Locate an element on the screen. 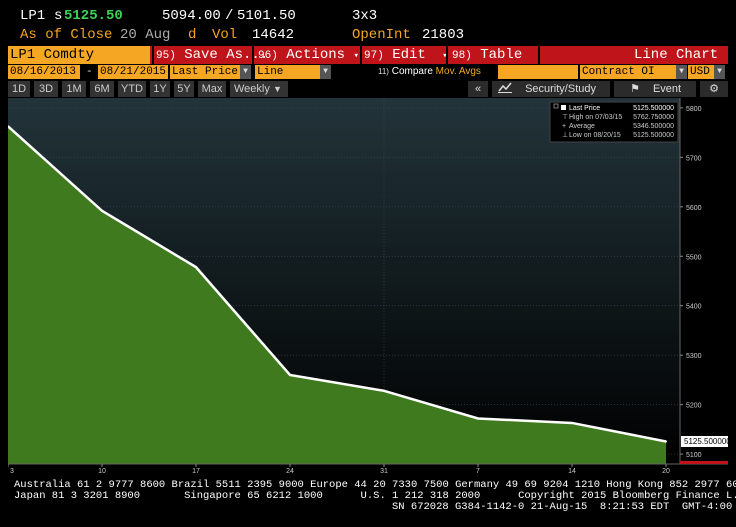  as-of-close-label: As of Close is located at coordinates (66, 35).